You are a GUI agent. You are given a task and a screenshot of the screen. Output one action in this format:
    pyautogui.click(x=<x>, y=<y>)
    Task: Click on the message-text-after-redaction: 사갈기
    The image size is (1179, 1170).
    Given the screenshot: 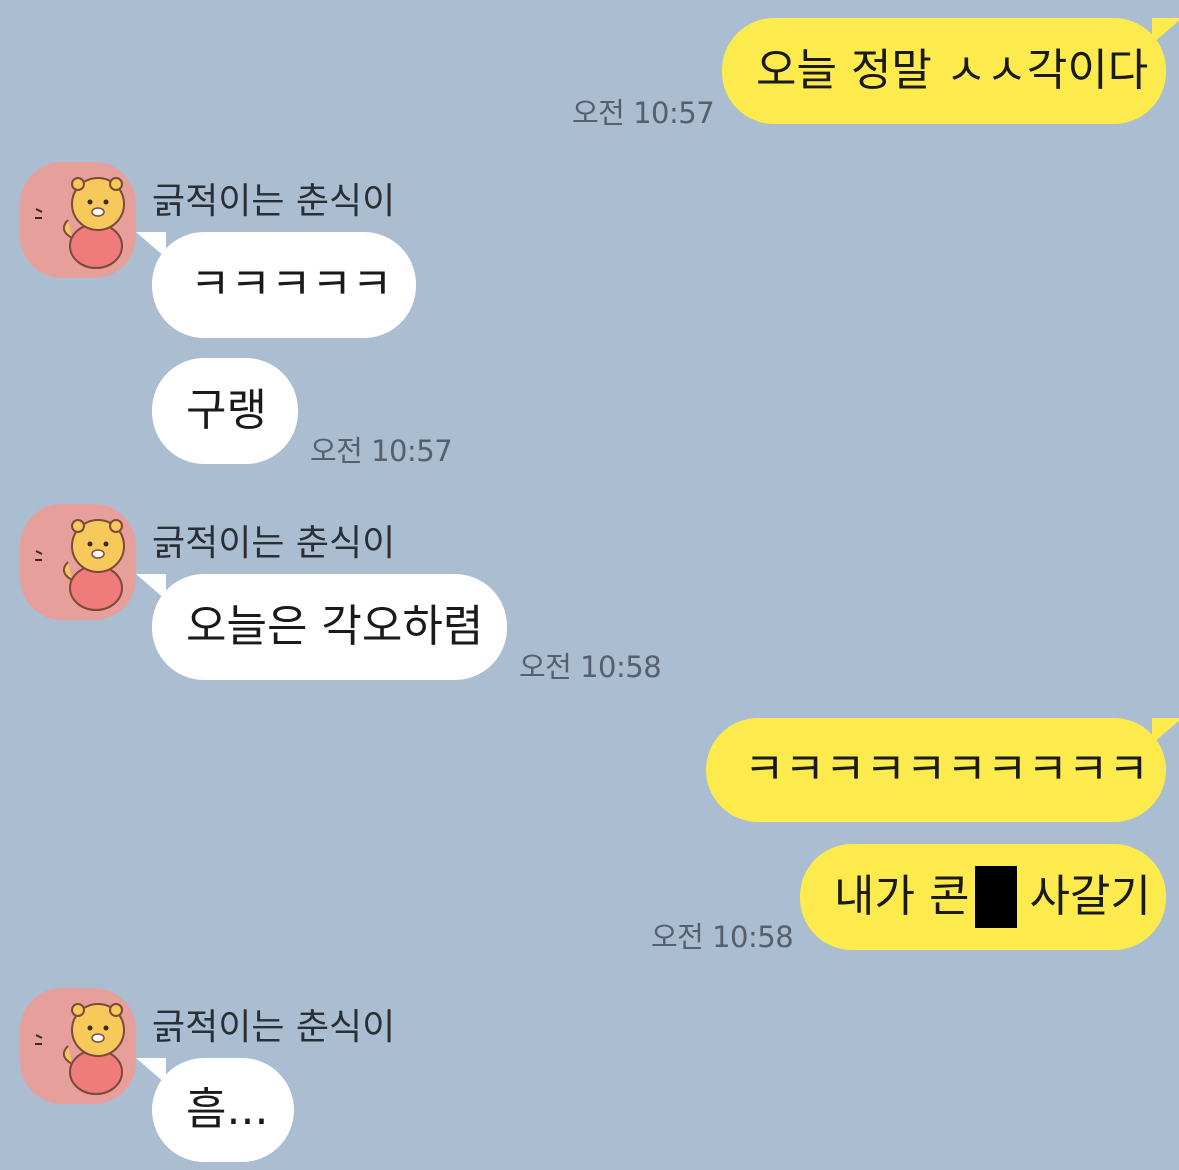 What is the action you would take?
    pyautogui.click(x=1090, y=896)
    